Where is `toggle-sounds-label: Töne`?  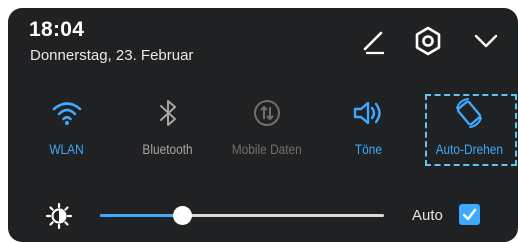 toggle-sounds-label: Töne is located at coordinates (368, 149).